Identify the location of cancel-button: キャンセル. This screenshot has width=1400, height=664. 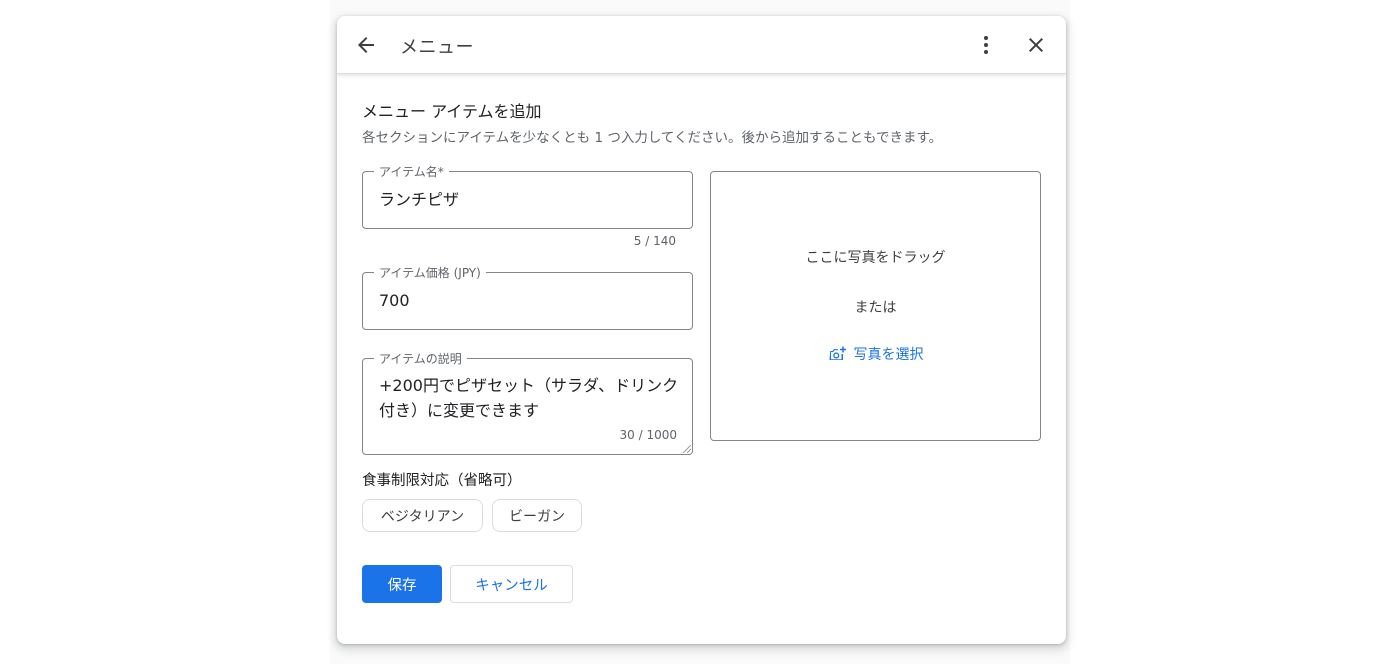
(511, 584).